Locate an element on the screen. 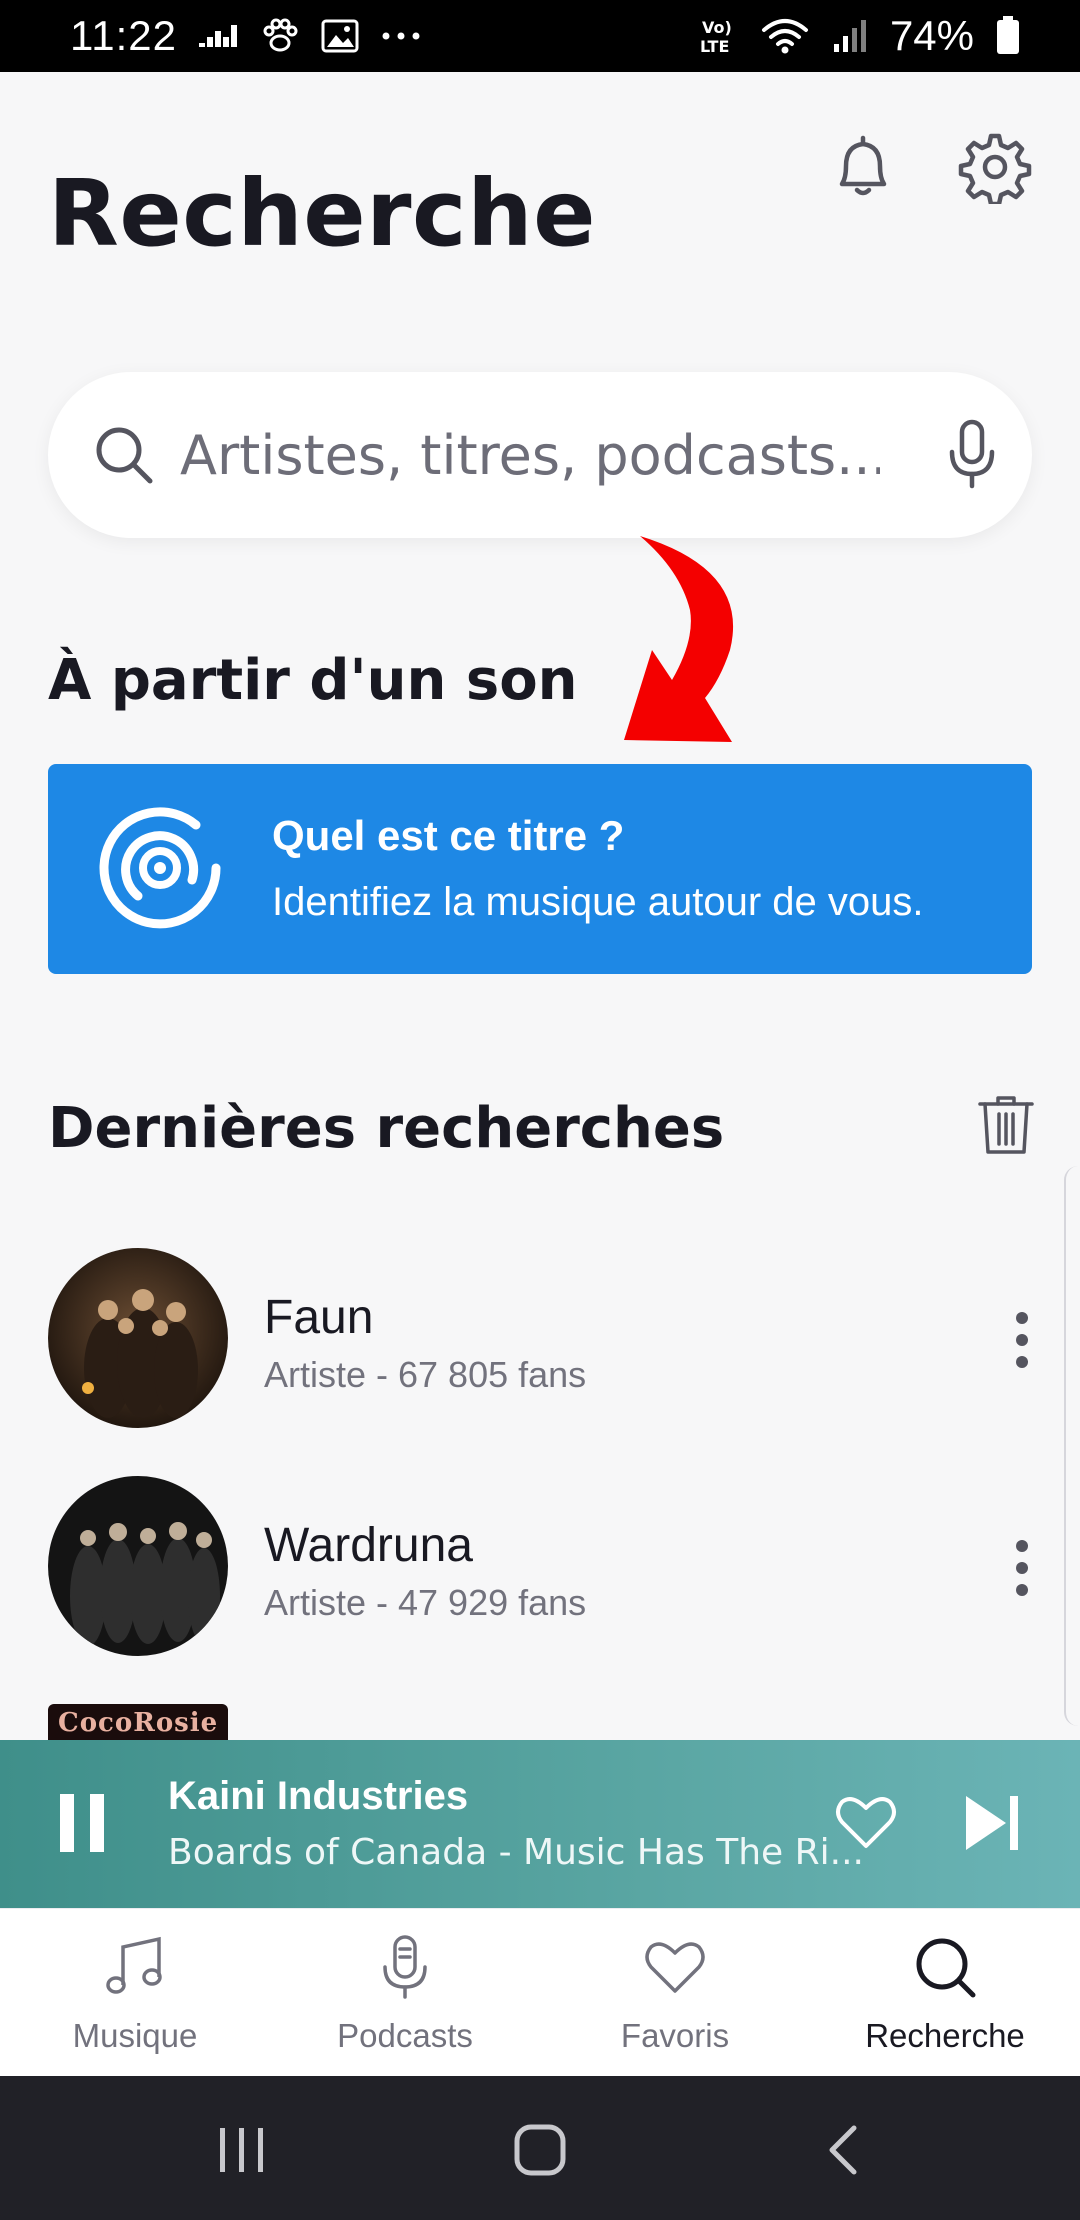  bell-icon is located at coordinates (863, 167).